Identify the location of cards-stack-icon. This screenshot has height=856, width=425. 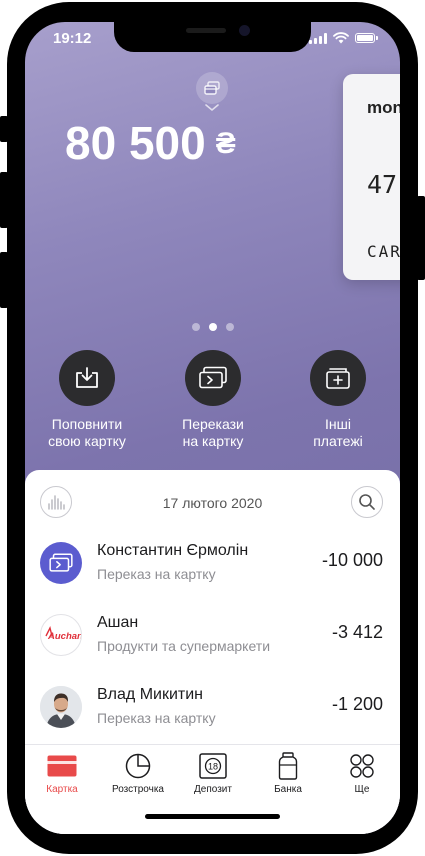
(212, 88).